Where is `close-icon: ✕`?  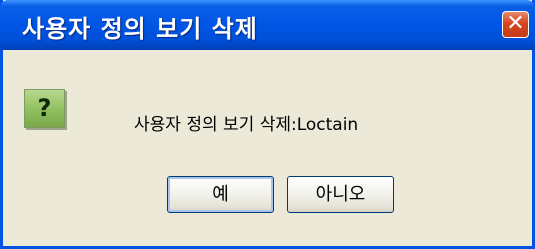 close-icon: ✕ is located at coordinates (515, 23).